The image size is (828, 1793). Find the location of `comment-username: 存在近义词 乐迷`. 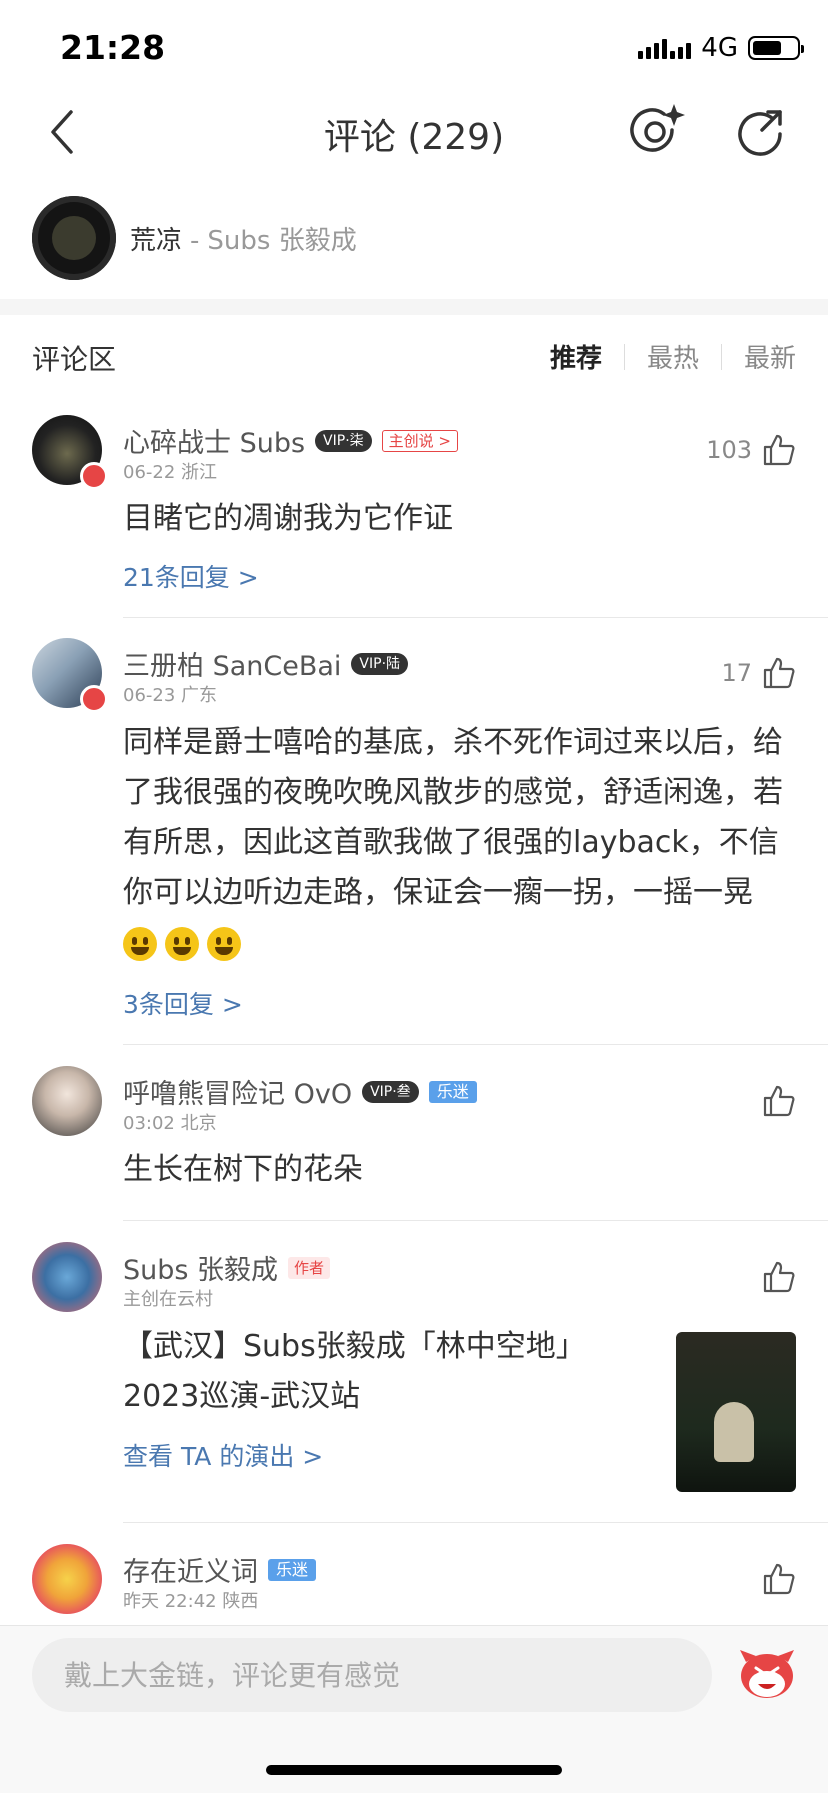

comment-username: 存在近义词 乐迷 is located at coordinates (220, 1569).